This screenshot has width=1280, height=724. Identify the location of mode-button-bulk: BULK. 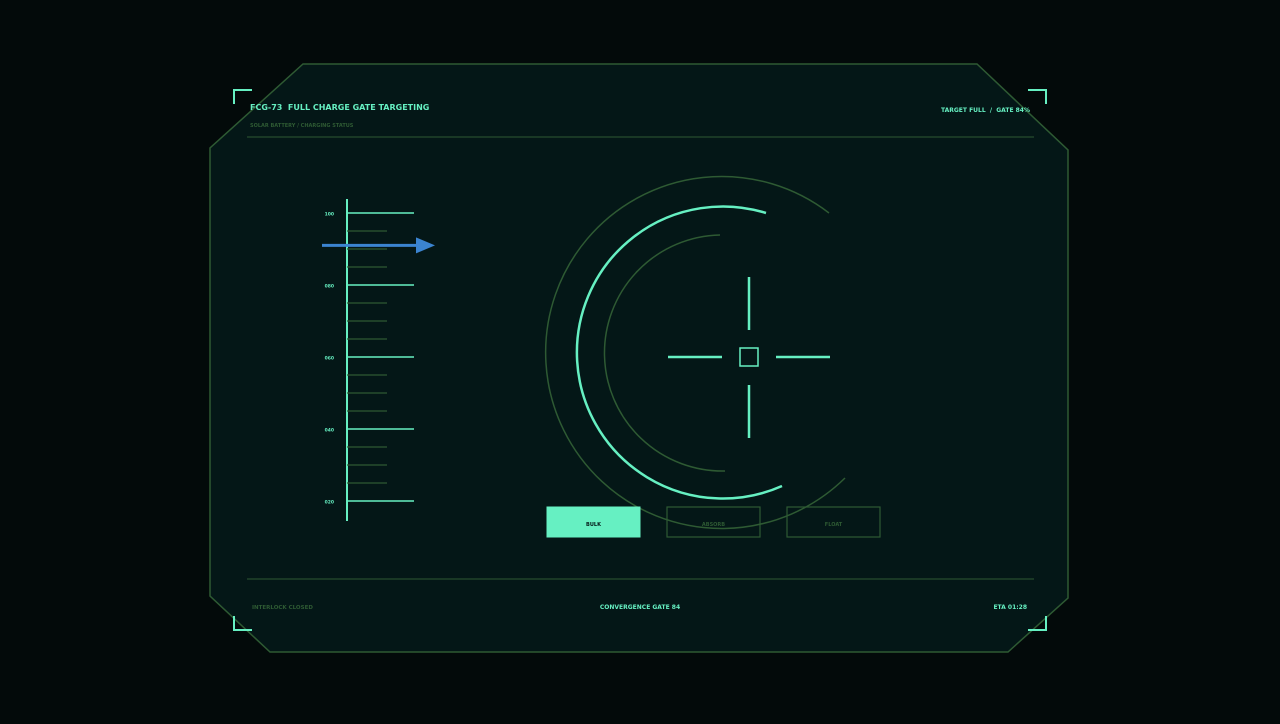
(593, 522).